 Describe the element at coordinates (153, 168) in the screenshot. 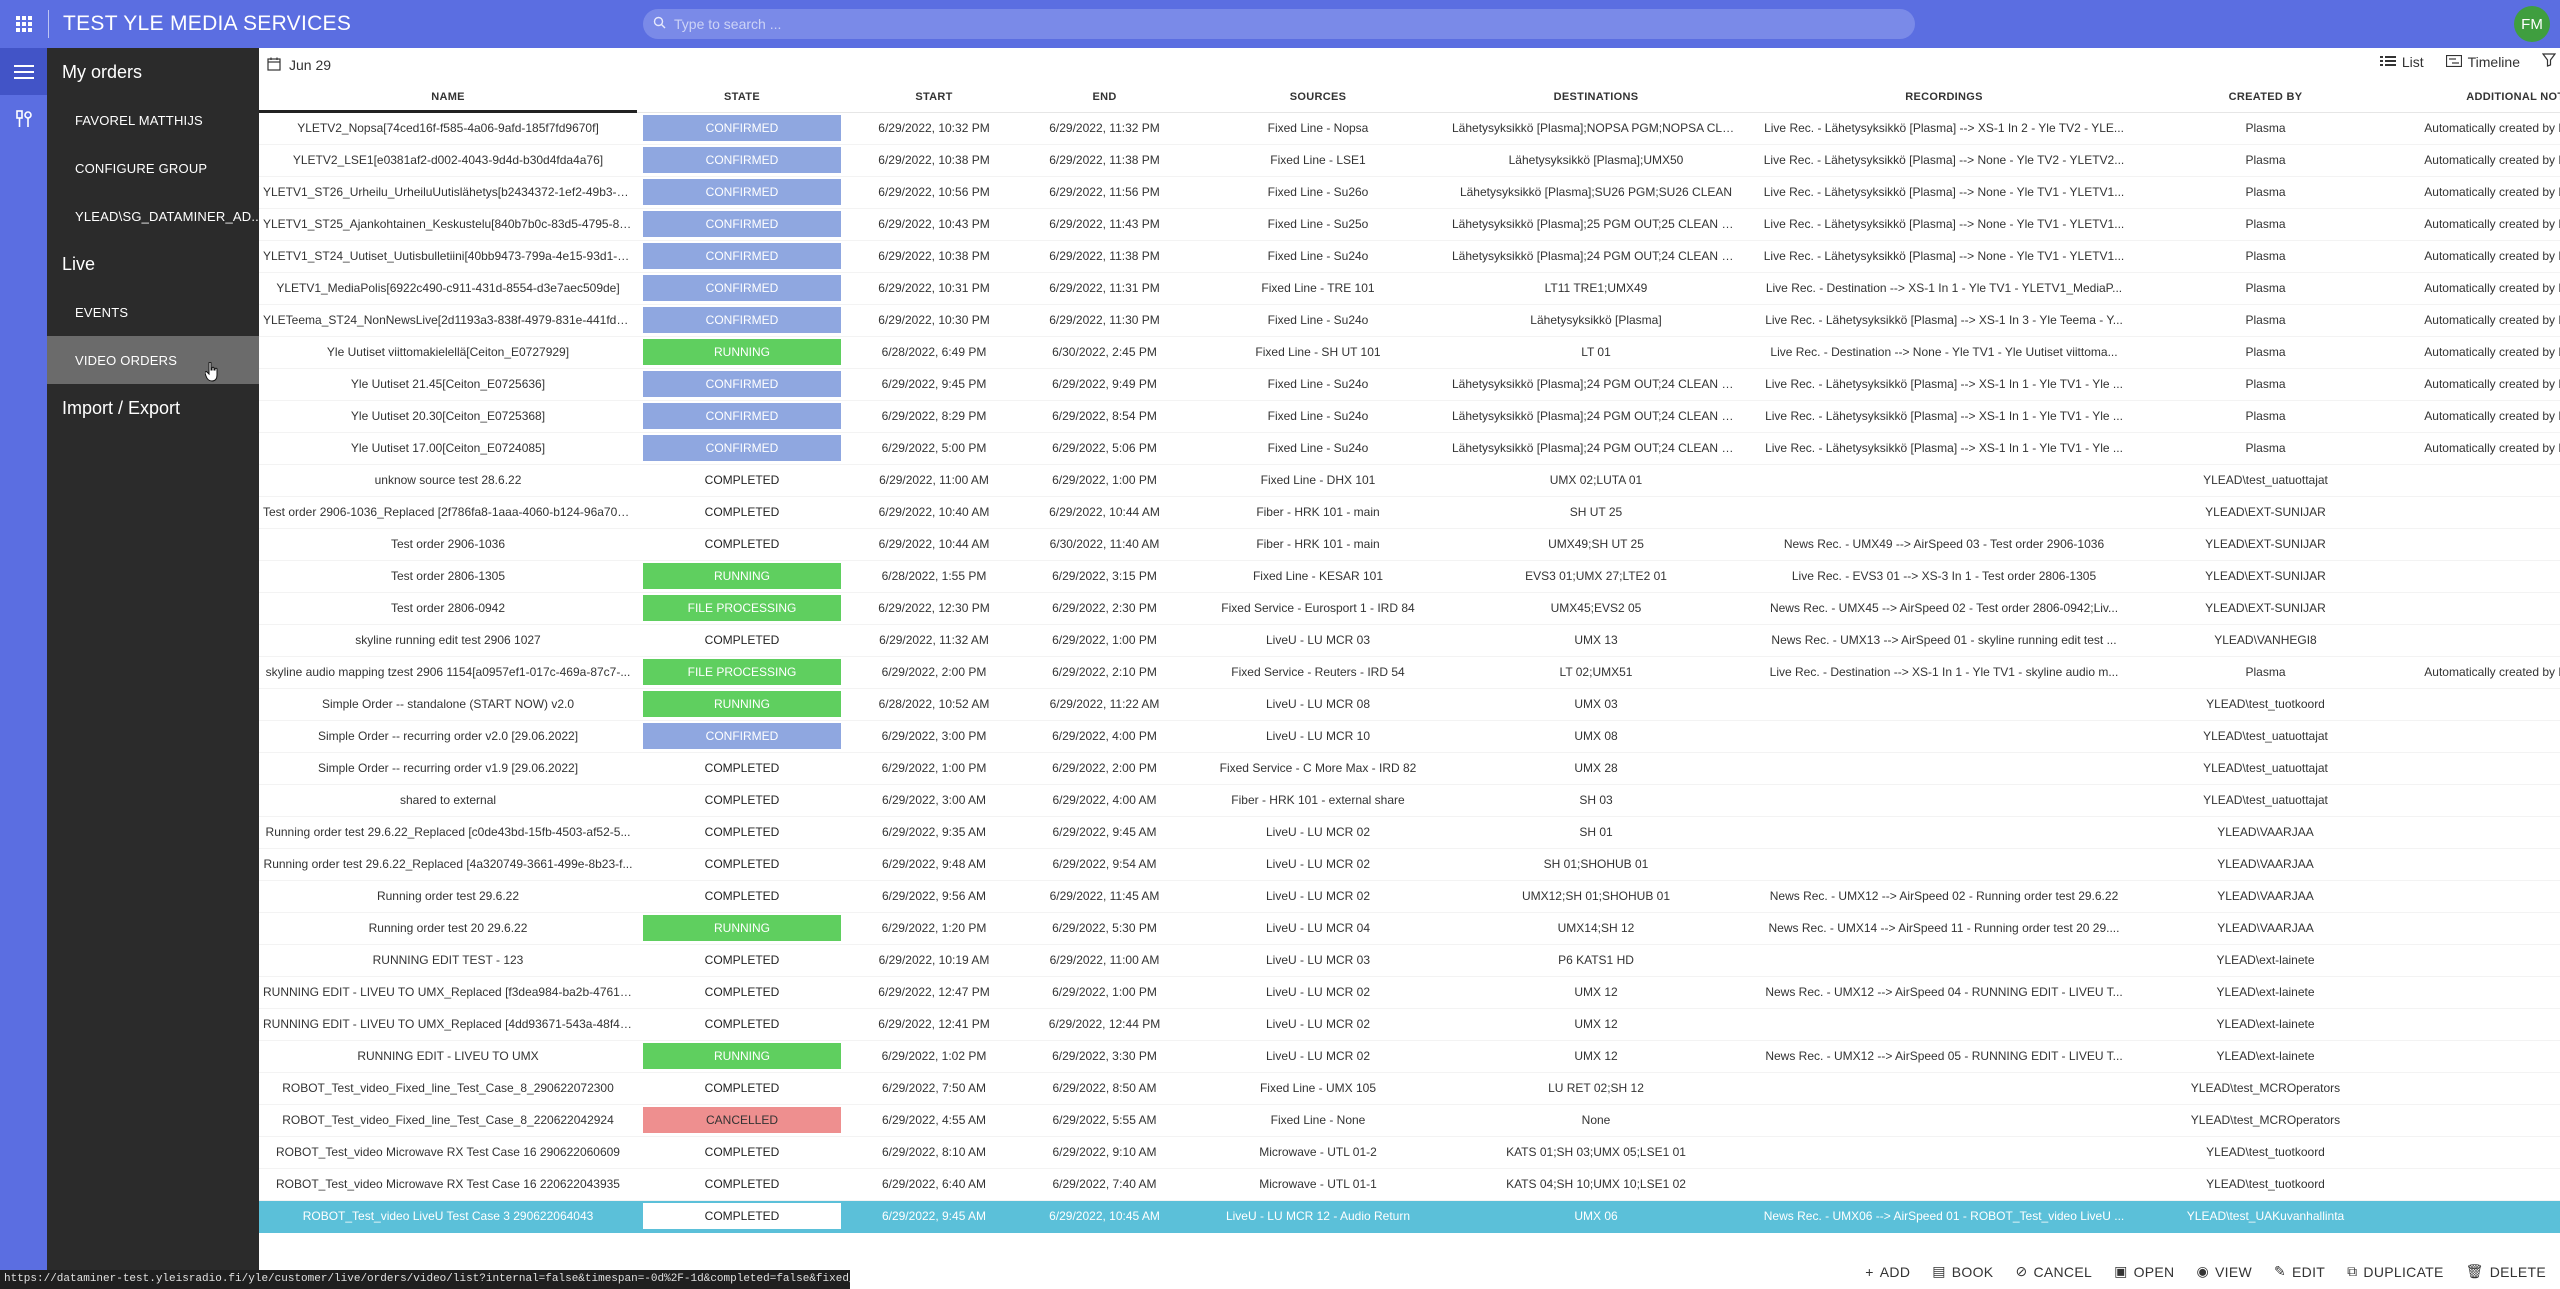

I see `nav-item-configure-group: CONFIGURE GROUP` at that location.